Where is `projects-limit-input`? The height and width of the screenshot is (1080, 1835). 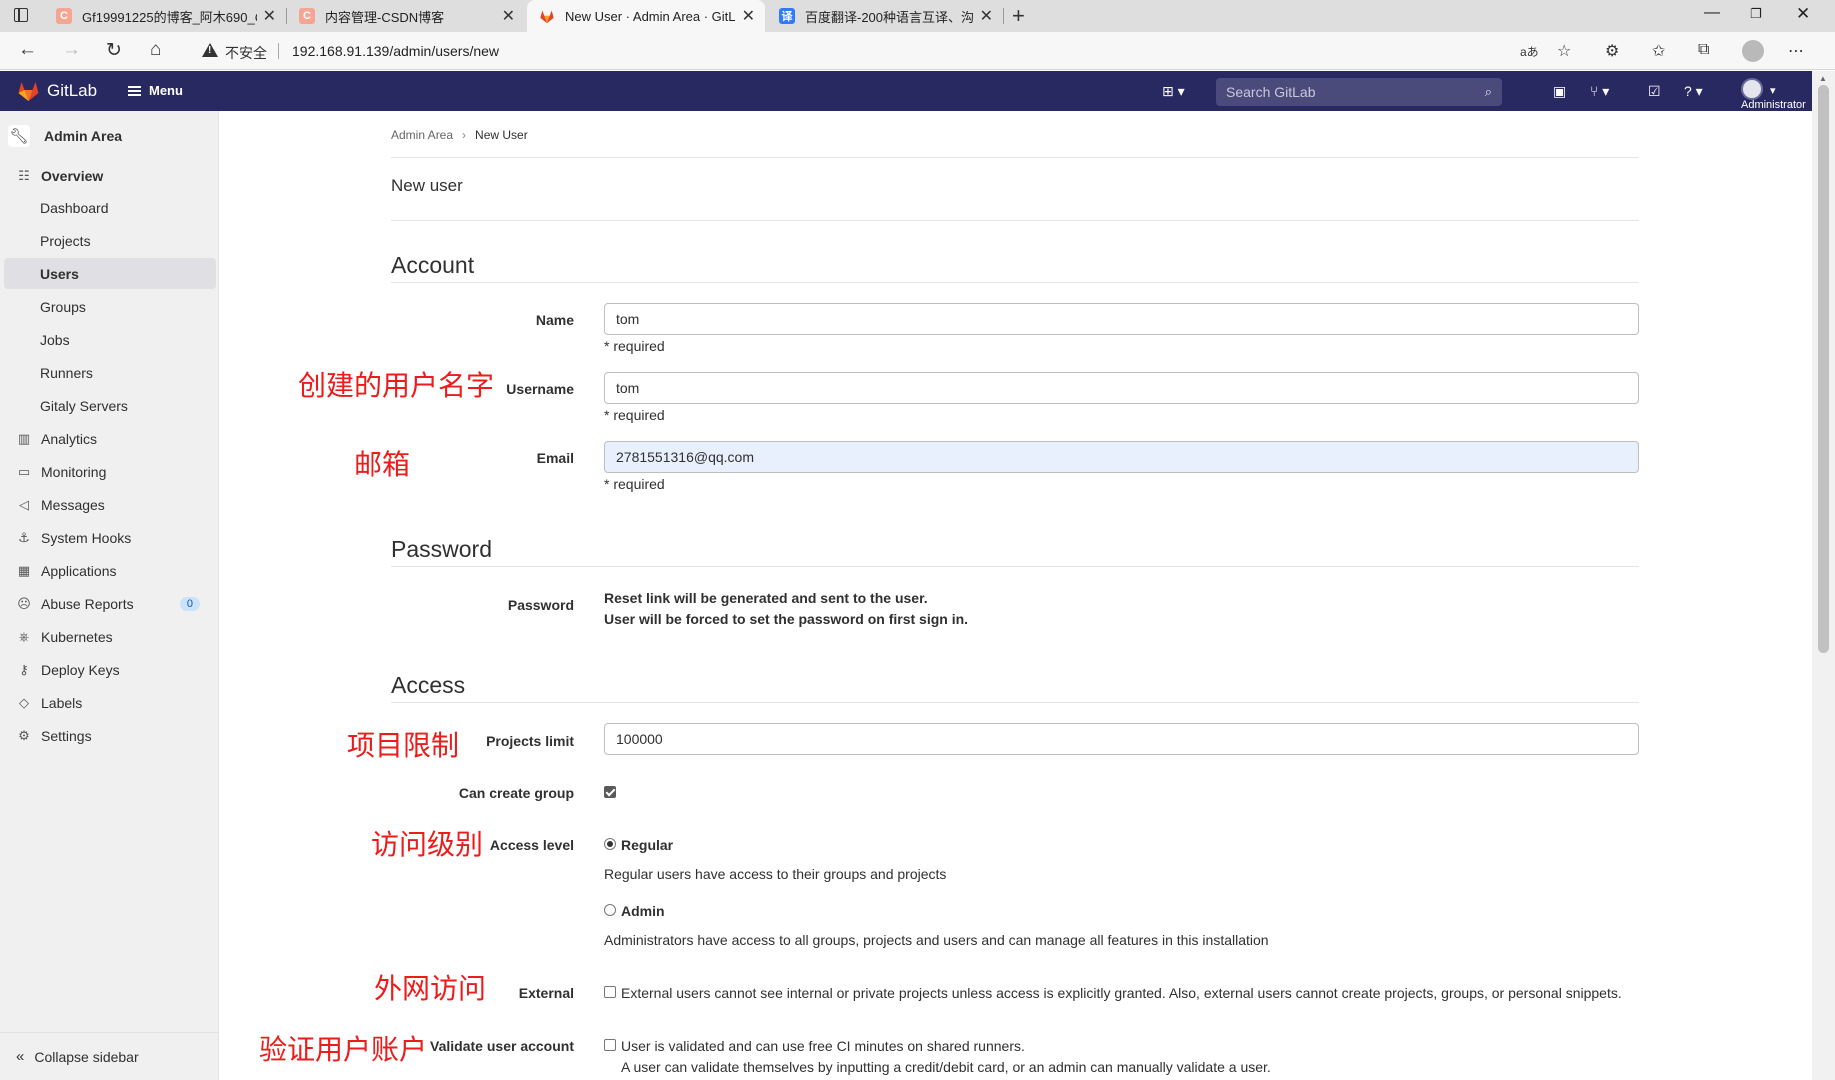
projects-limit-input is located at coordinates (1121, 739).